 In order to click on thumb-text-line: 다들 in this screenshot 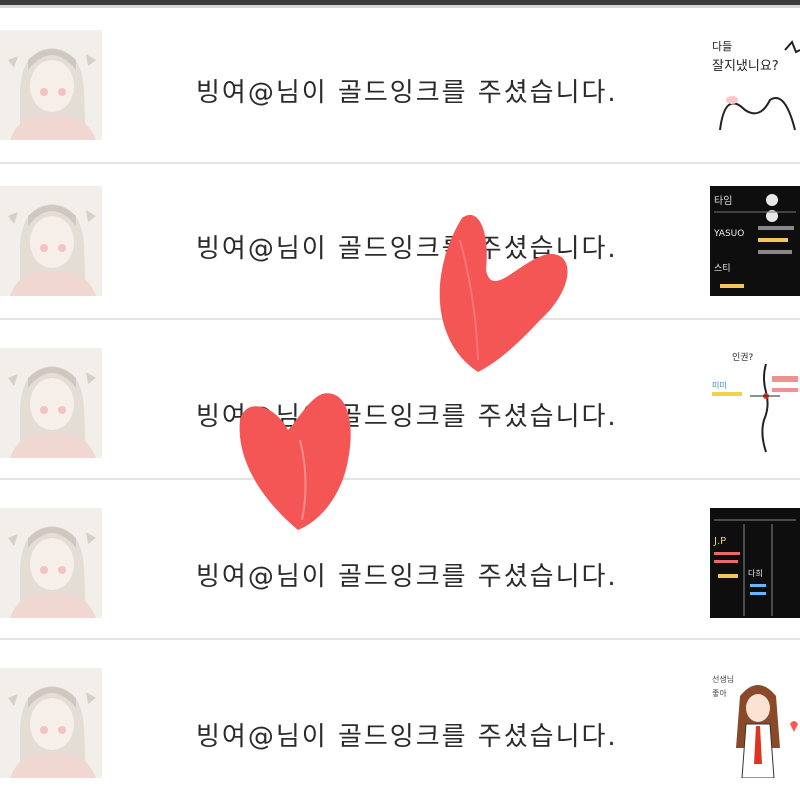, I will do `click(722, 46)`.